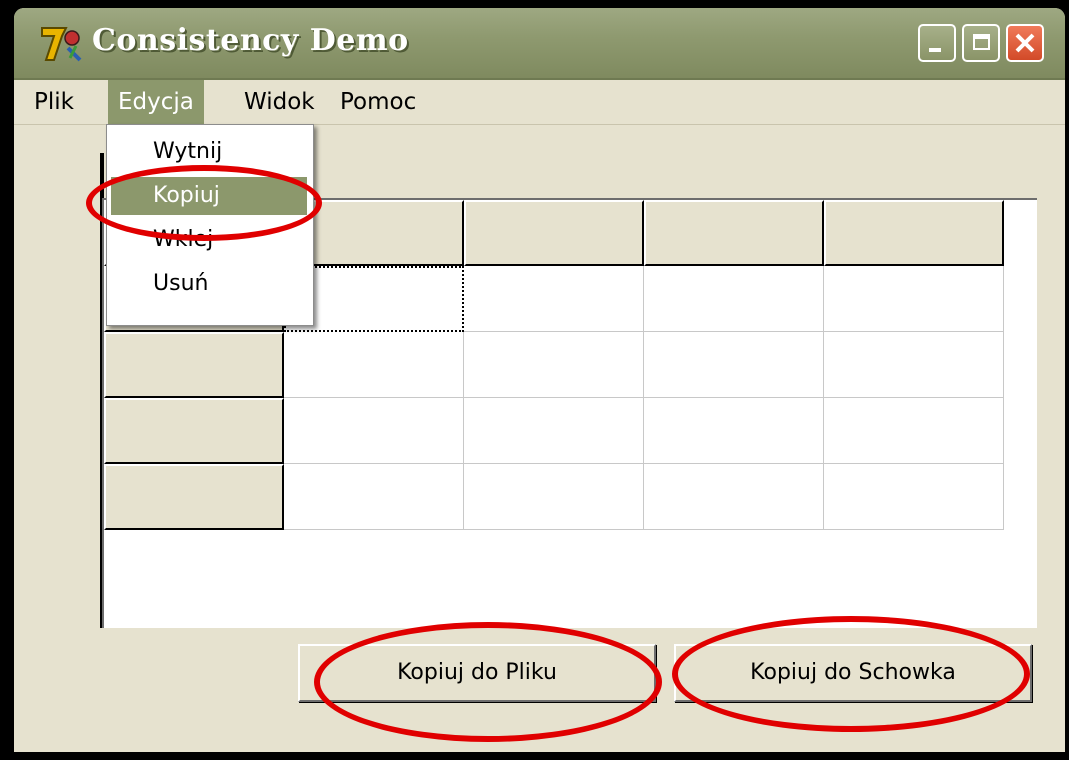  I want to click on maximize-button, so click(981, 43).